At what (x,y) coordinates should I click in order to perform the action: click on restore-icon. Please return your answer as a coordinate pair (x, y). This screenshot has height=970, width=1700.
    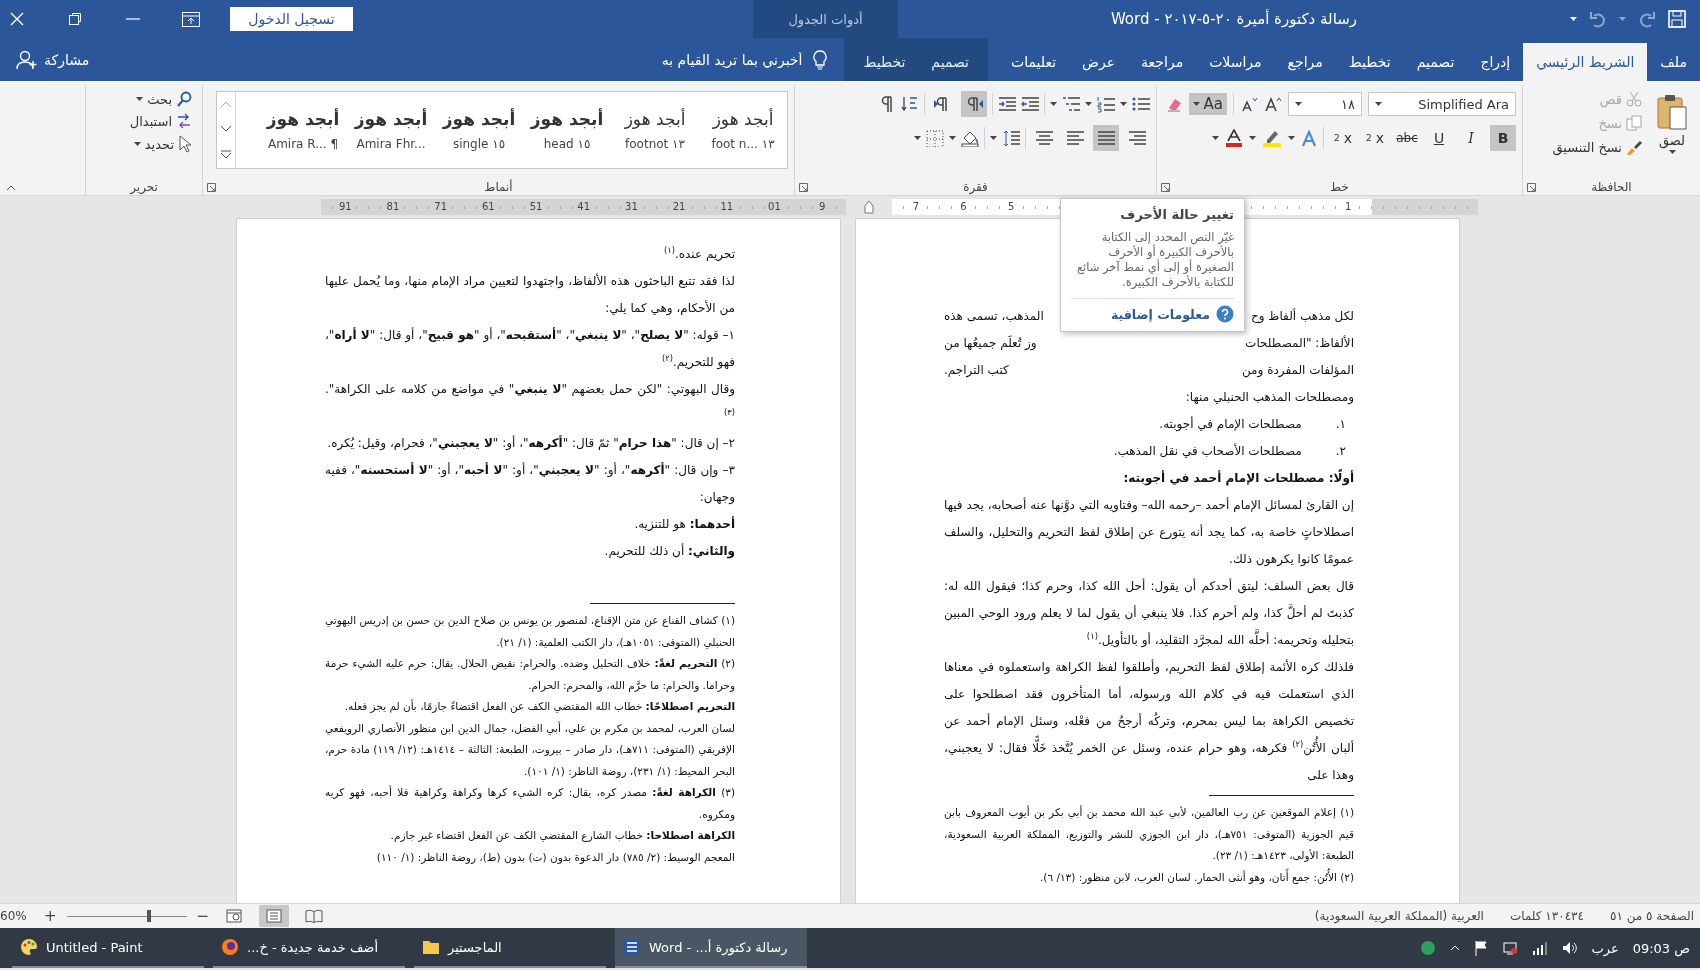
    Looking at the image, I should click on (75, 19).